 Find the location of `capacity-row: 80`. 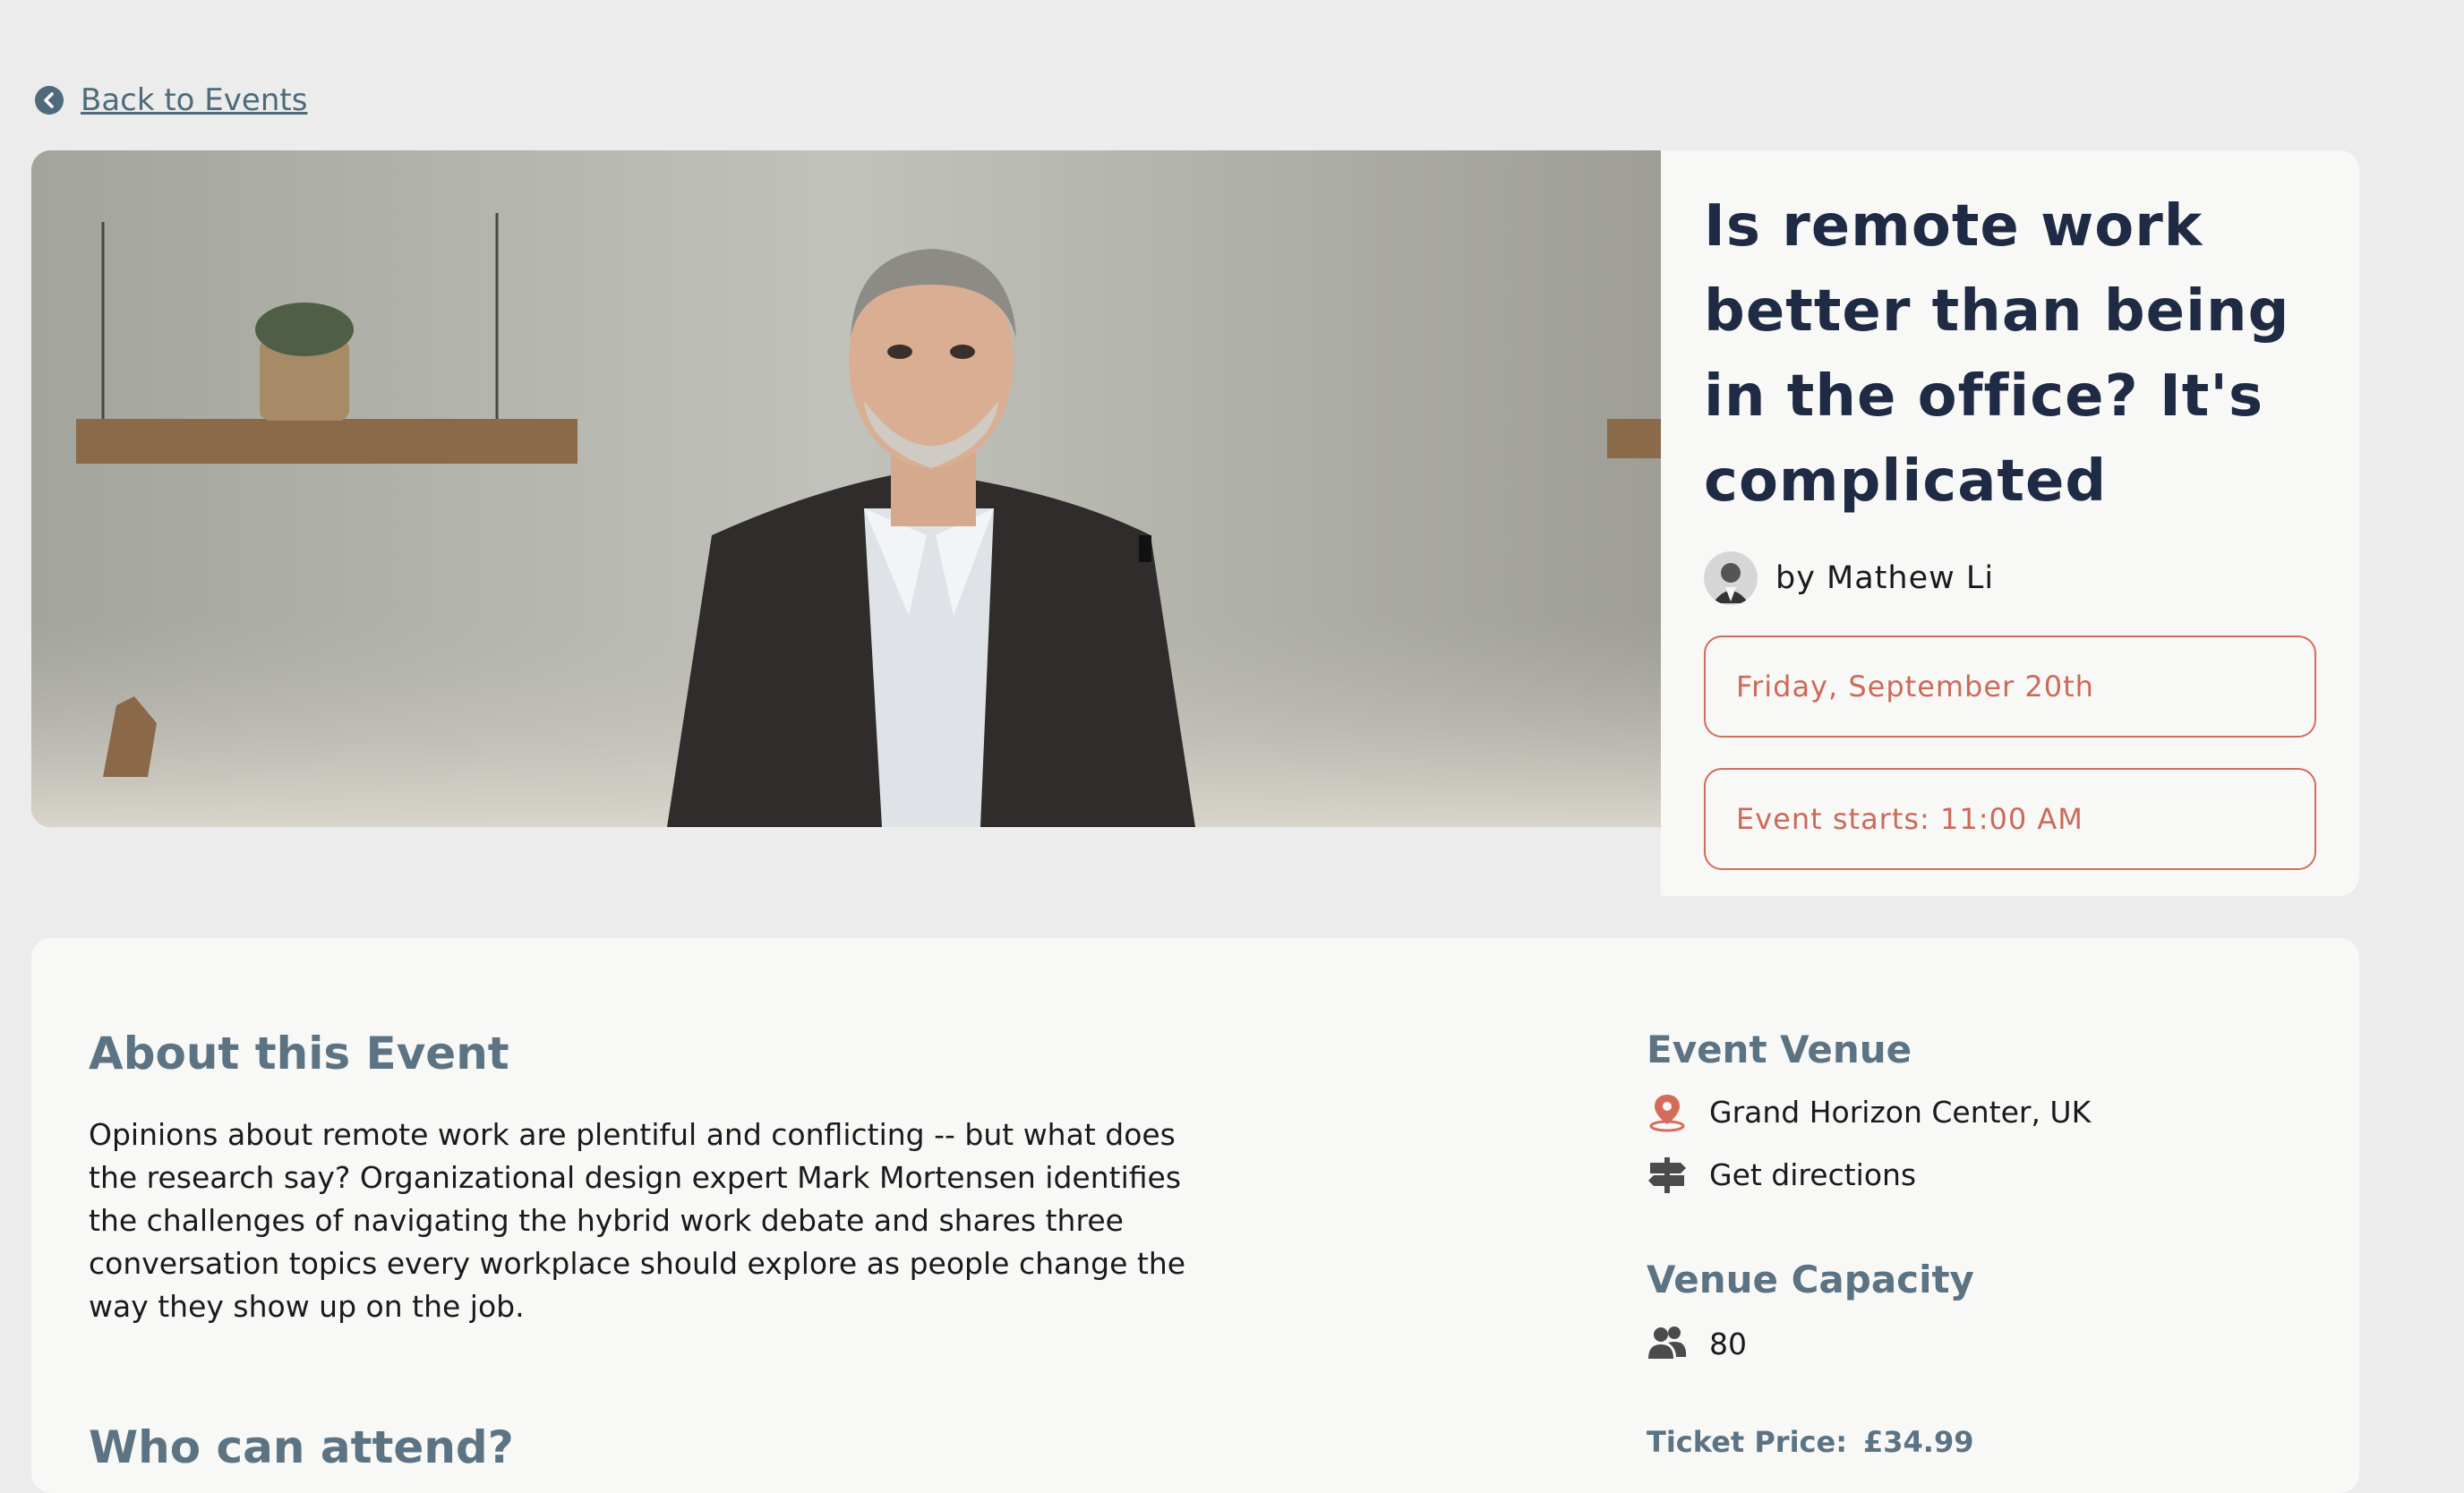

capacity-row: 80 is located at coordinates (1987, 1343).